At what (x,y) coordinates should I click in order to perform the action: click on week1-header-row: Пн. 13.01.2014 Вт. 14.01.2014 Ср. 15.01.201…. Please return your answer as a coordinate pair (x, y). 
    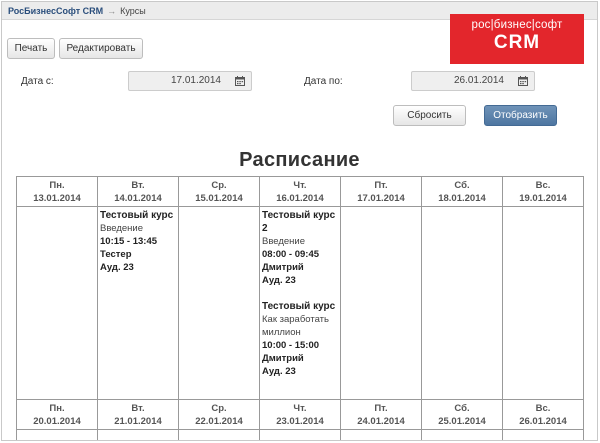
    Looking at the image, I should click on (300, 191).